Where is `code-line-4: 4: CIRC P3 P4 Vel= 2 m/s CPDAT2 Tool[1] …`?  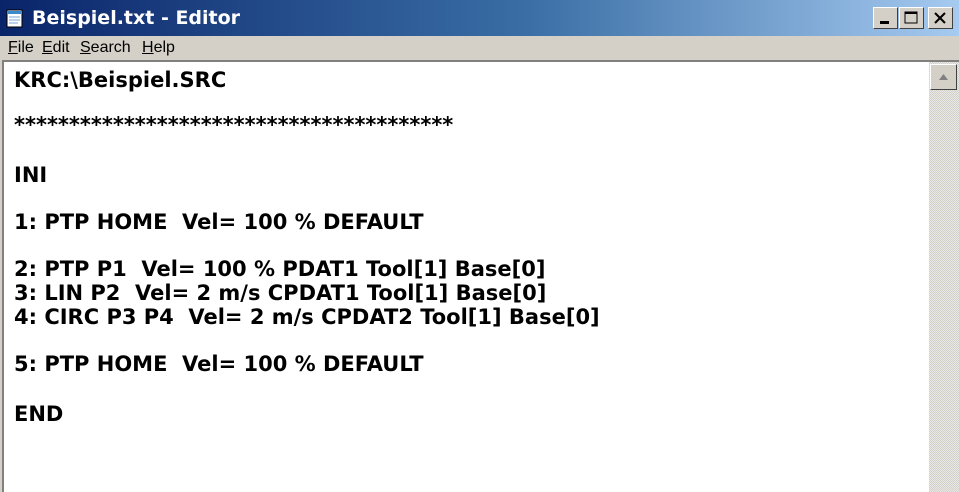 code-line-4: 4: CIRC P3 P4 Vel= 2 m/s CPDAT2 Tool[1] … is located at coordinates (307, 317).